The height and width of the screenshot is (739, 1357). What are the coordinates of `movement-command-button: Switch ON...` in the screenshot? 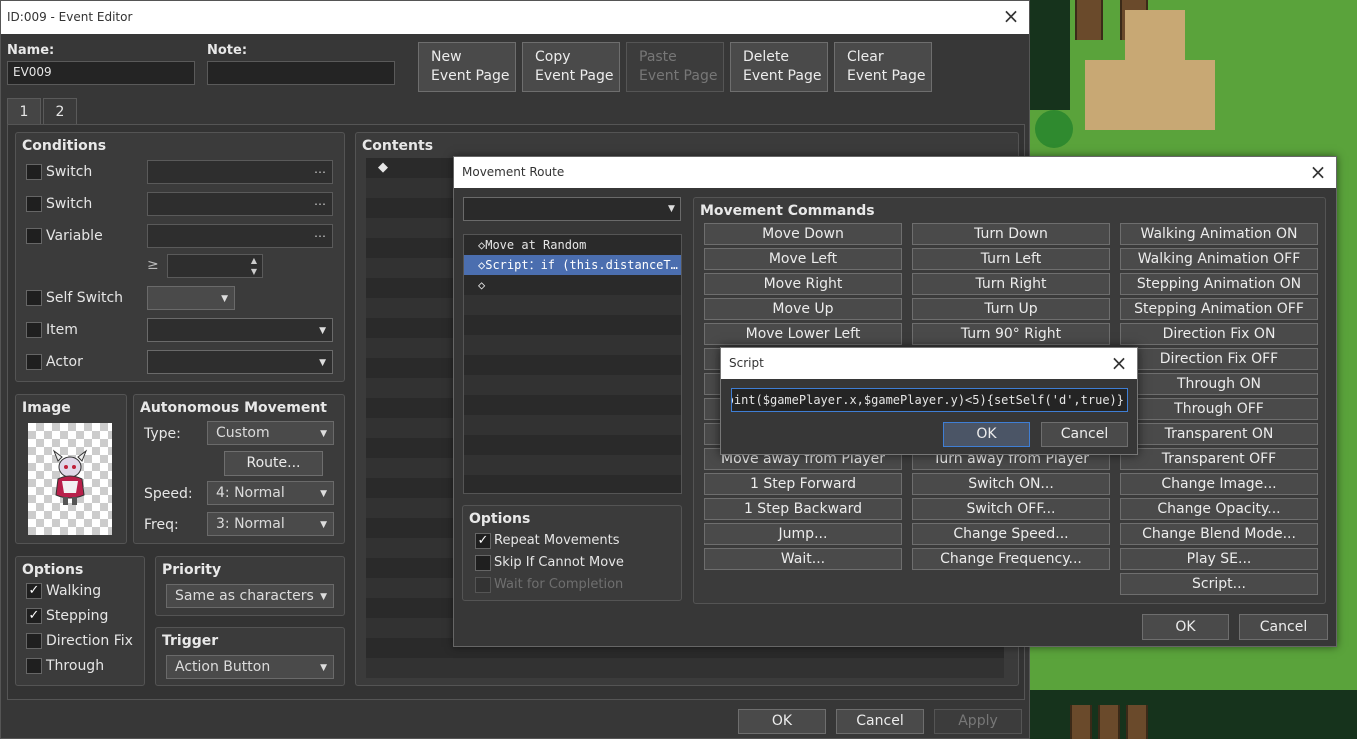 It's located at (1011, 484).